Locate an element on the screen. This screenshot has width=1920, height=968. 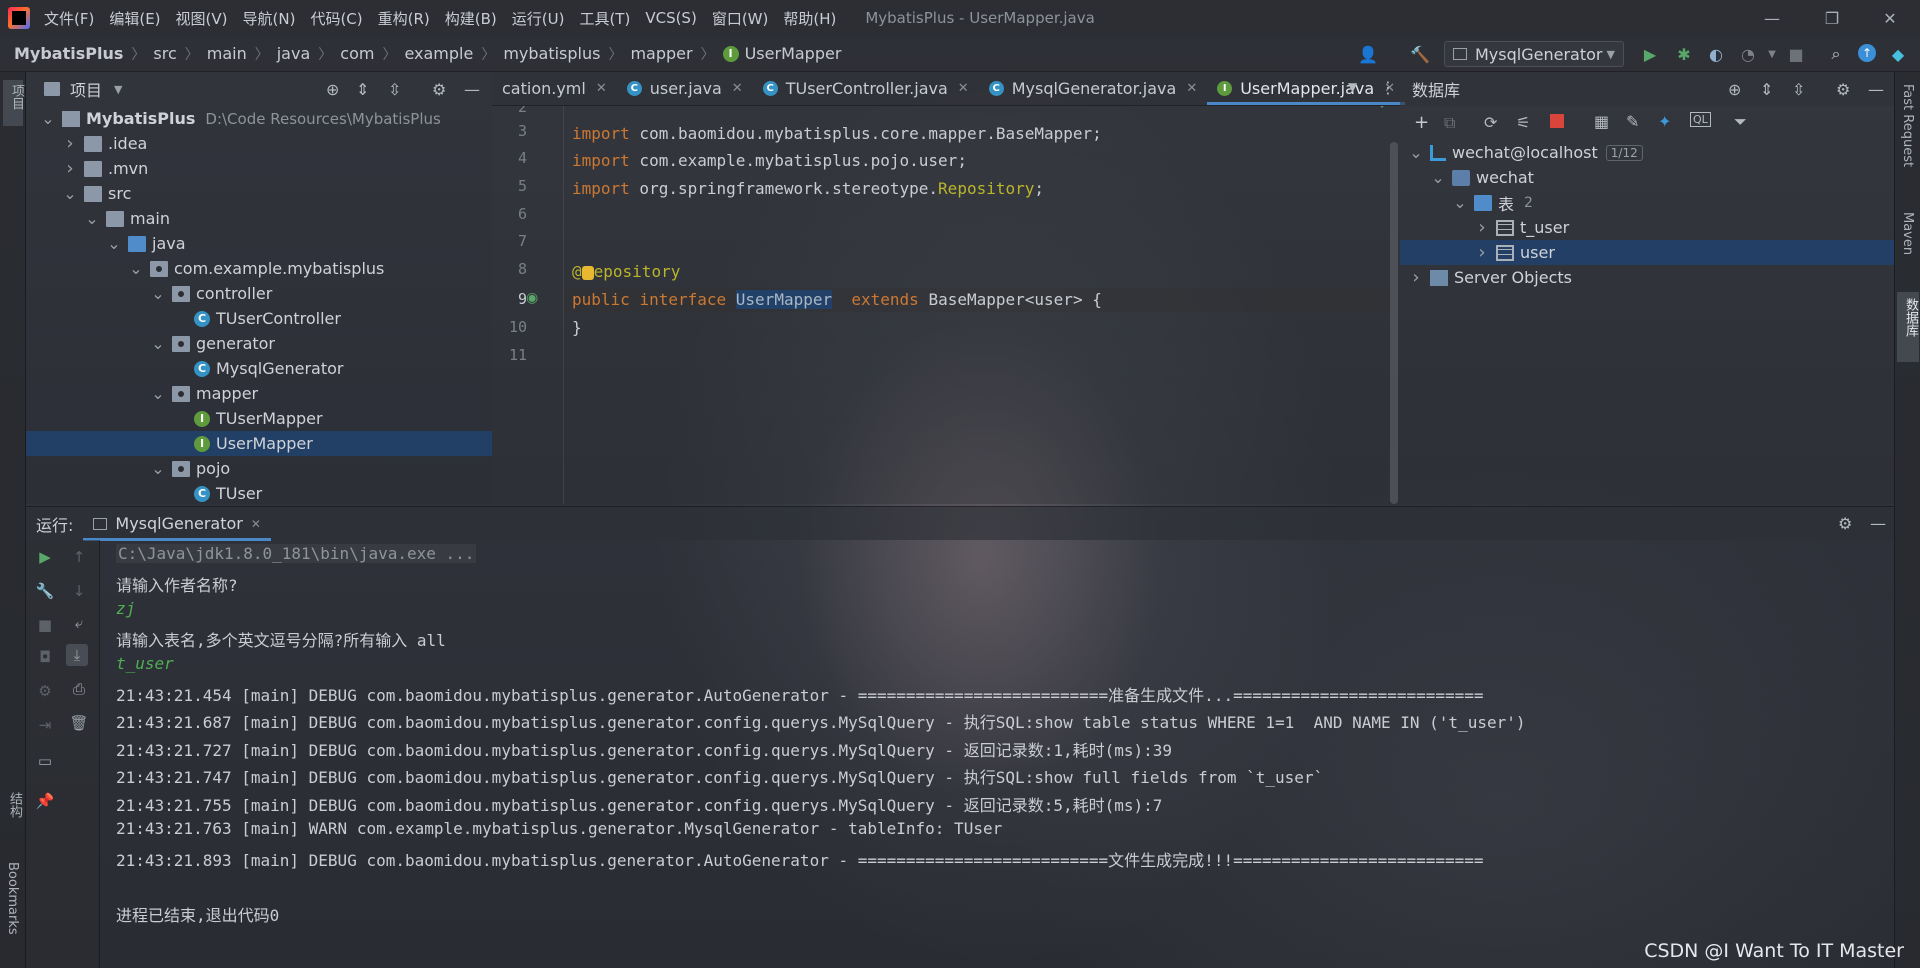
bookmarks-tool-label: Bookmarks is located at coordinates (12, 898).